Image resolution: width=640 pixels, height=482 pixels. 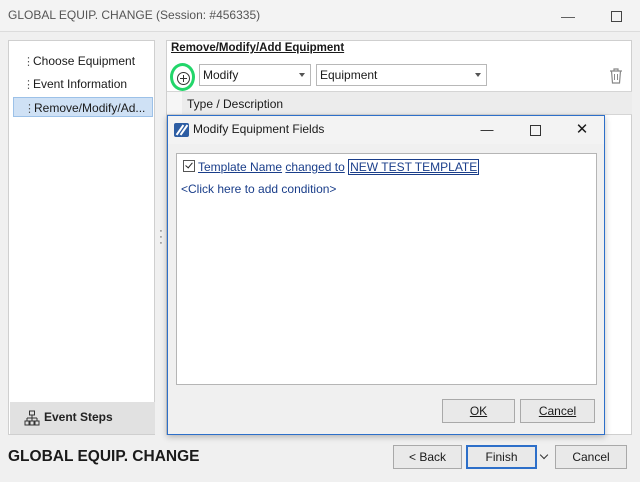 I want to click on wizard-title: GLOBAL EQUIP. CHANGE, so click(x=104, y=456).